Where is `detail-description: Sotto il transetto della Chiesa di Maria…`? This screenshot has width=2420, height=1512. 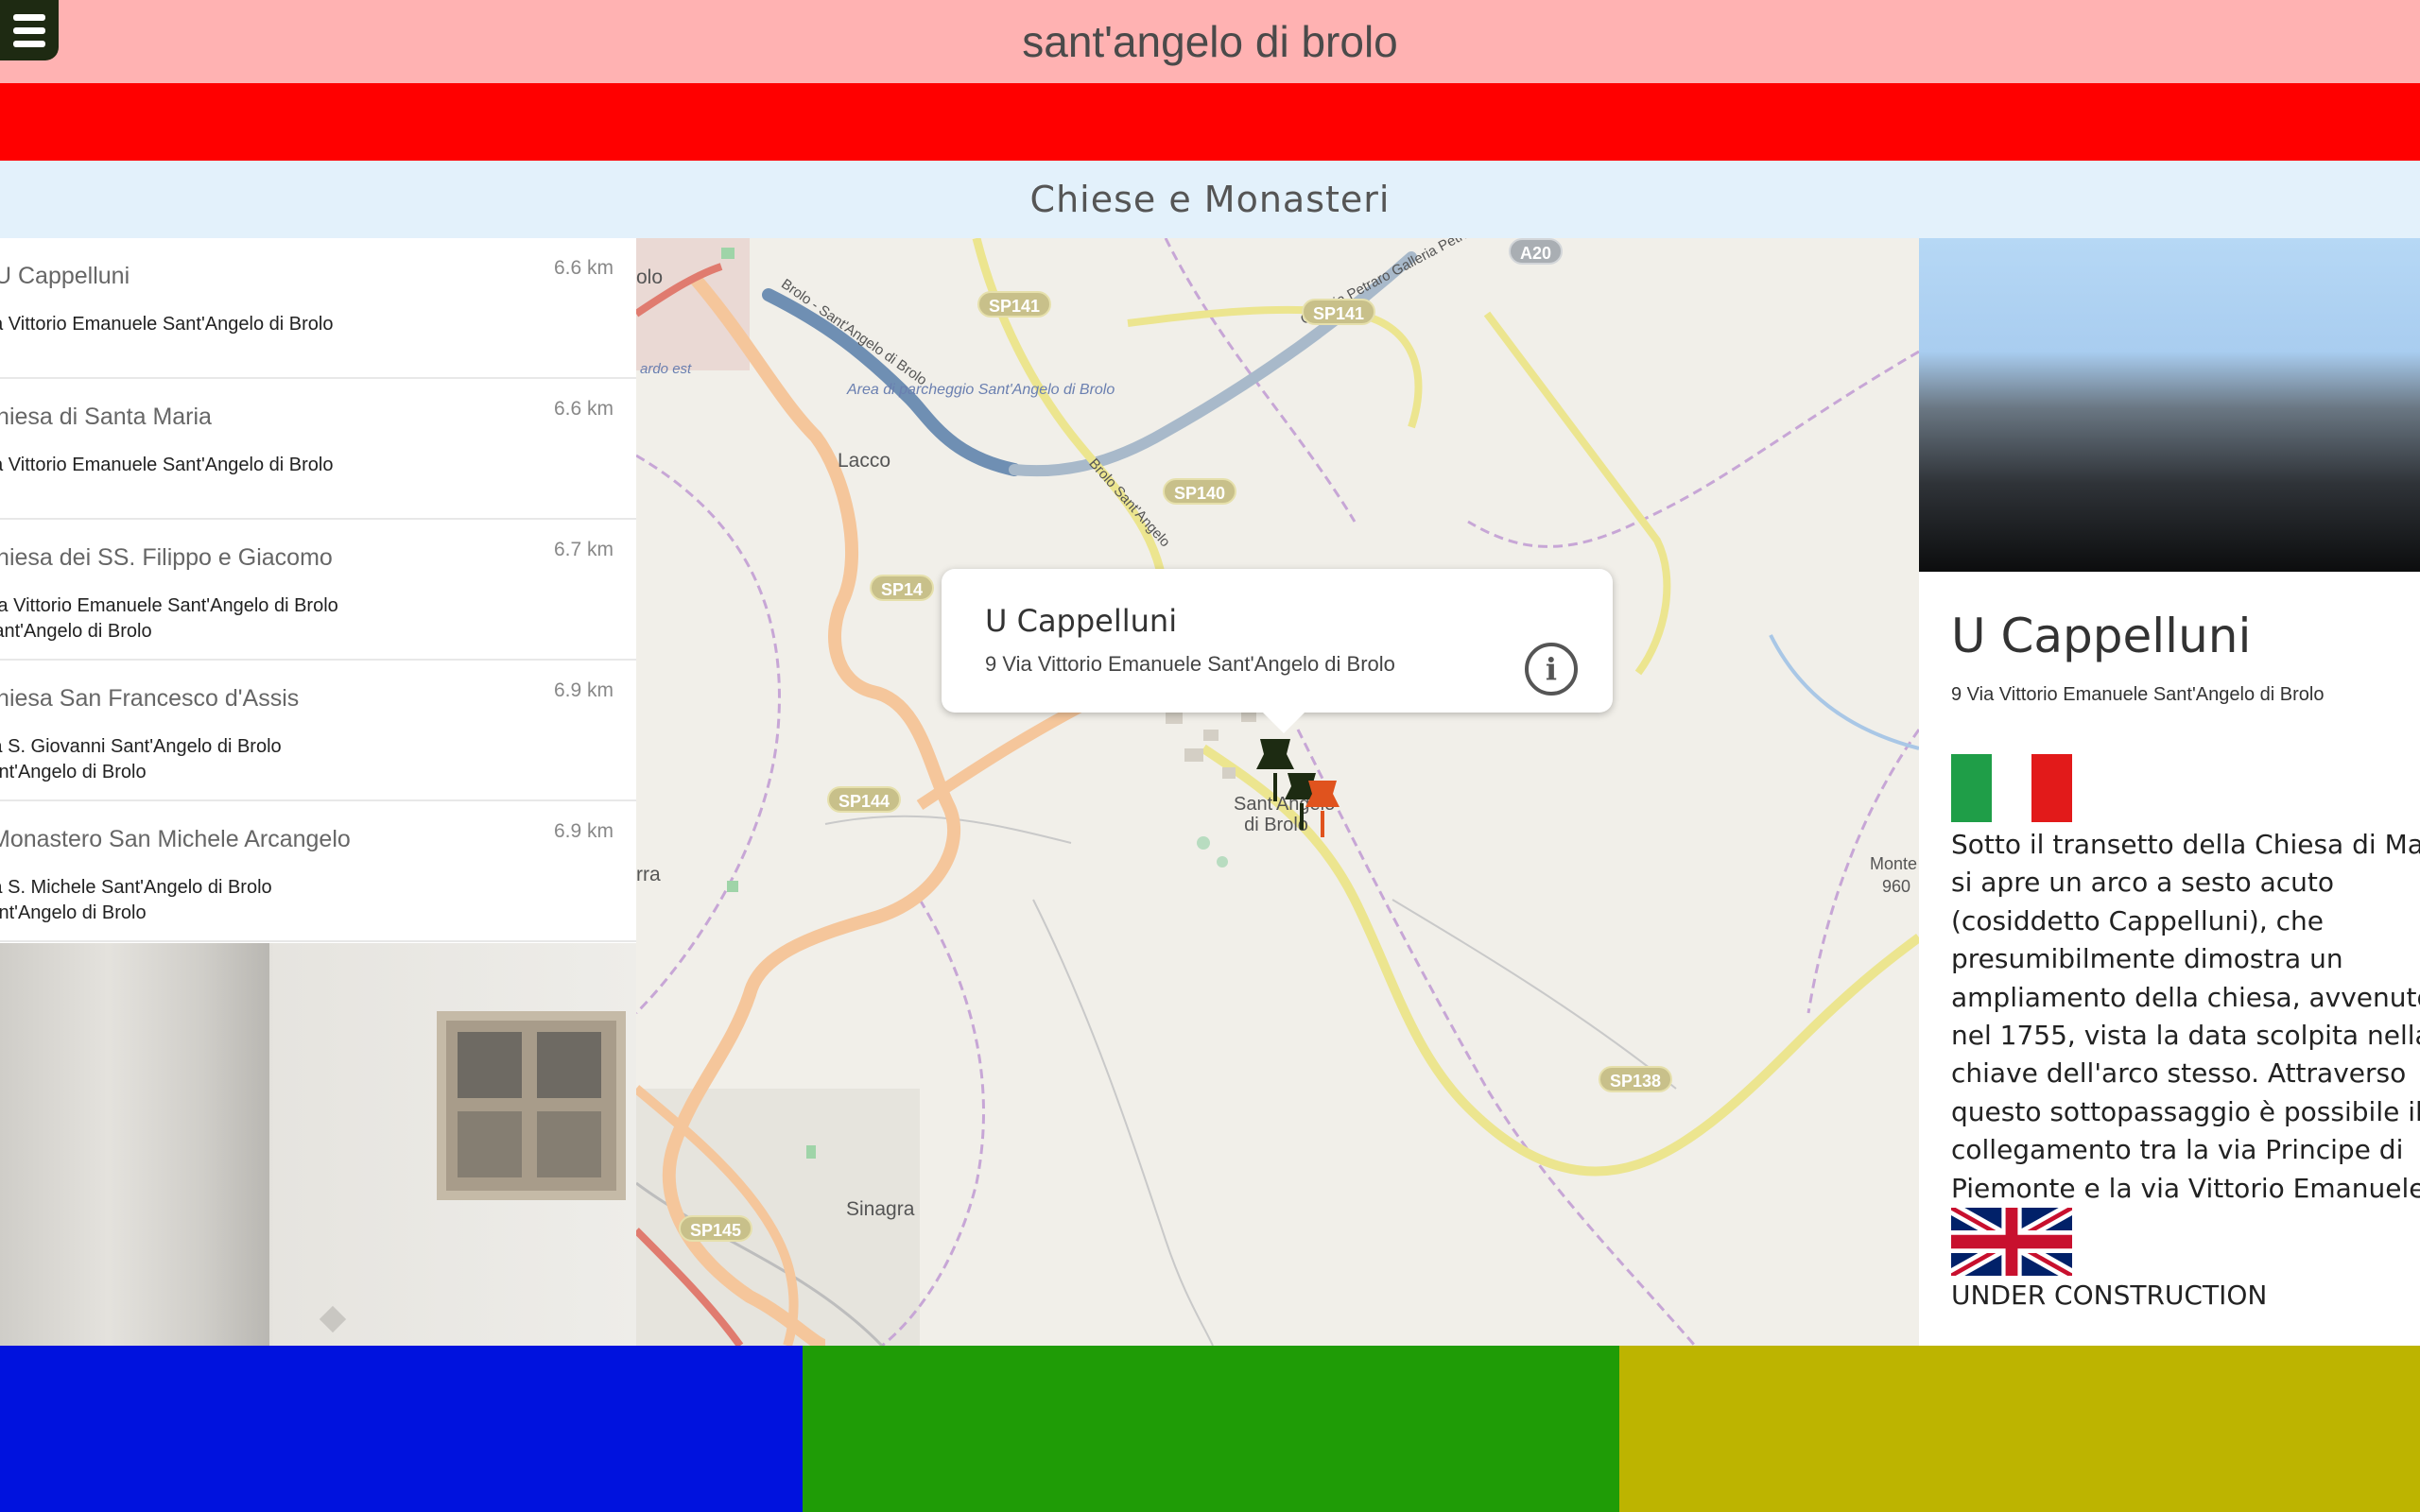
detail-description: Sotto il transetto della Chiesa di Maria… is located at coordinates (2185, 1016).